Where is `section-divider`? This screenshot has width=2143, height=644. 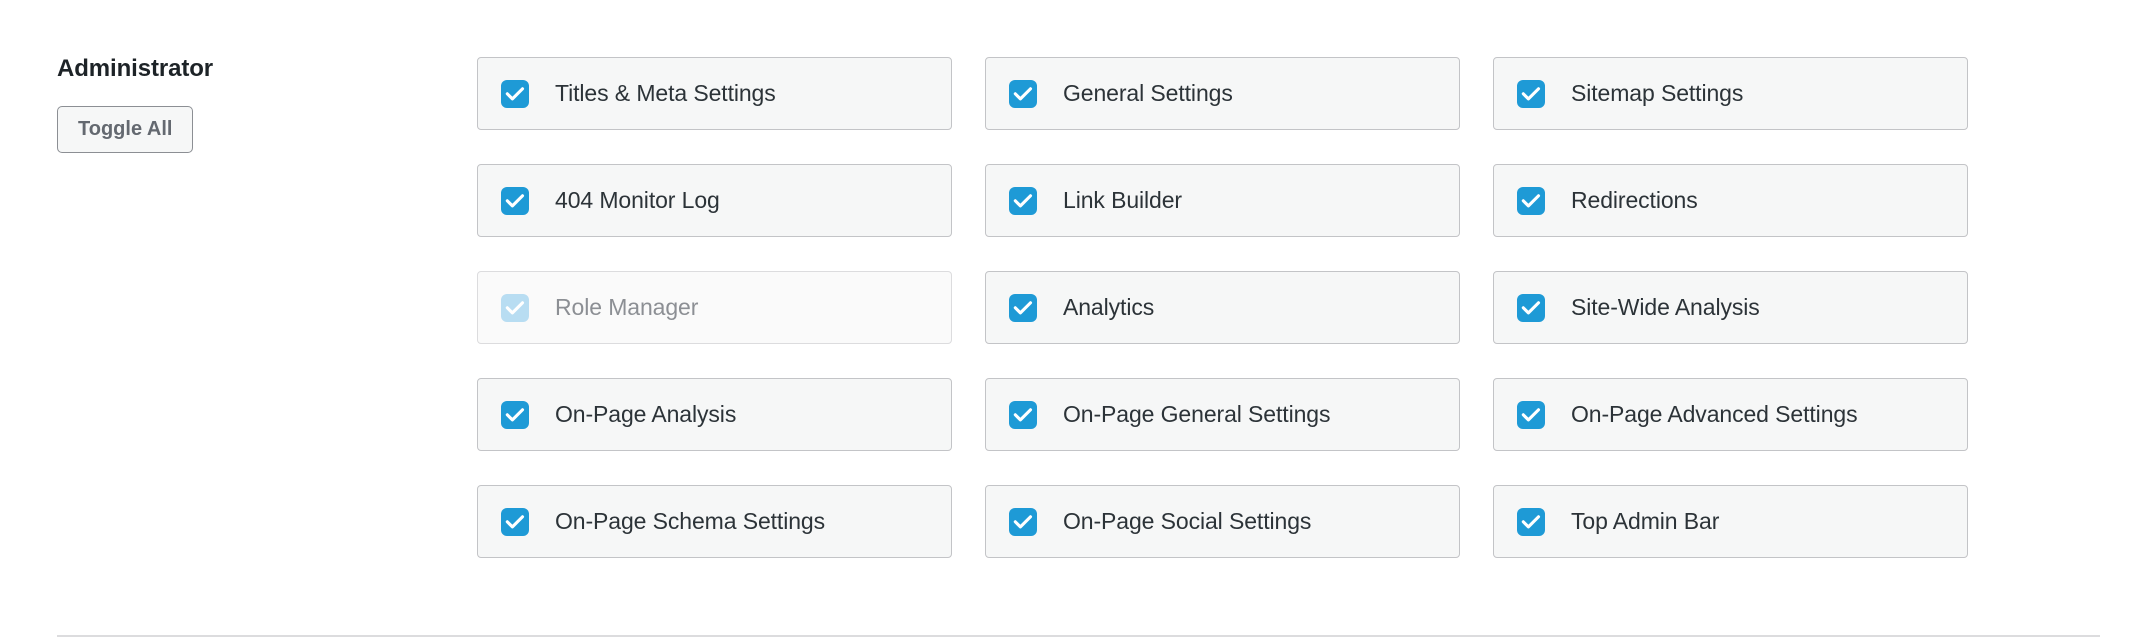
section-divider is located at coordinates (1078, 636).